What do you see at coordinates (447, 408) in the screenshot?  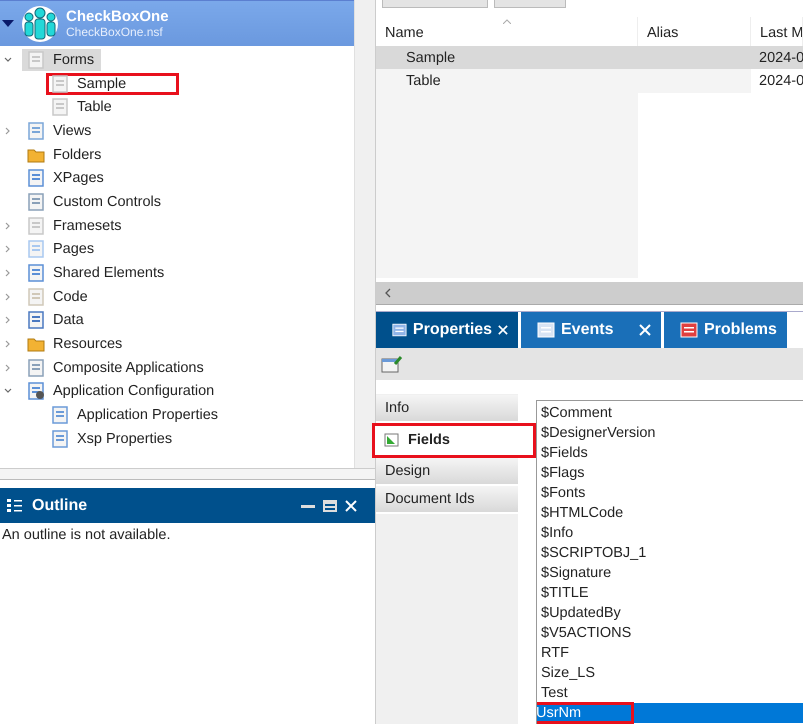 I see `side-tab: Info` at bounding box center [447, 408].